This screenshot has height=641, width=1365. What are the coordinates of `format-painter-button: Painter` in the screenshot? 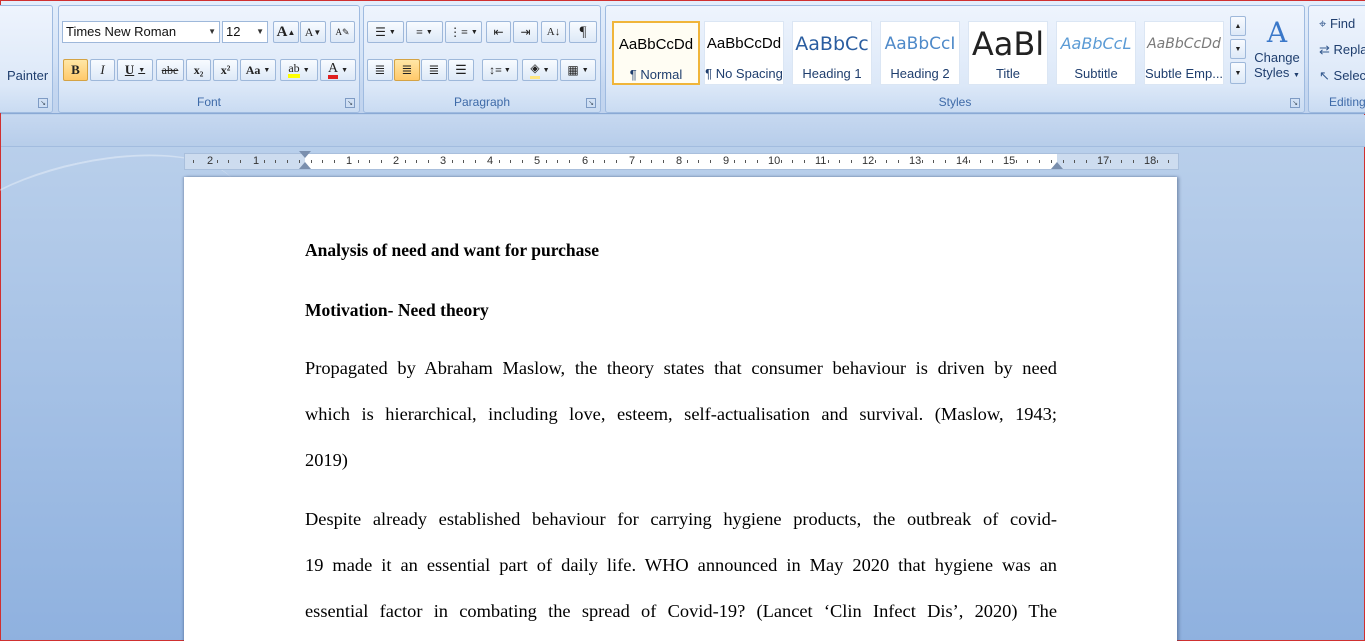 It's located at (27, 75).